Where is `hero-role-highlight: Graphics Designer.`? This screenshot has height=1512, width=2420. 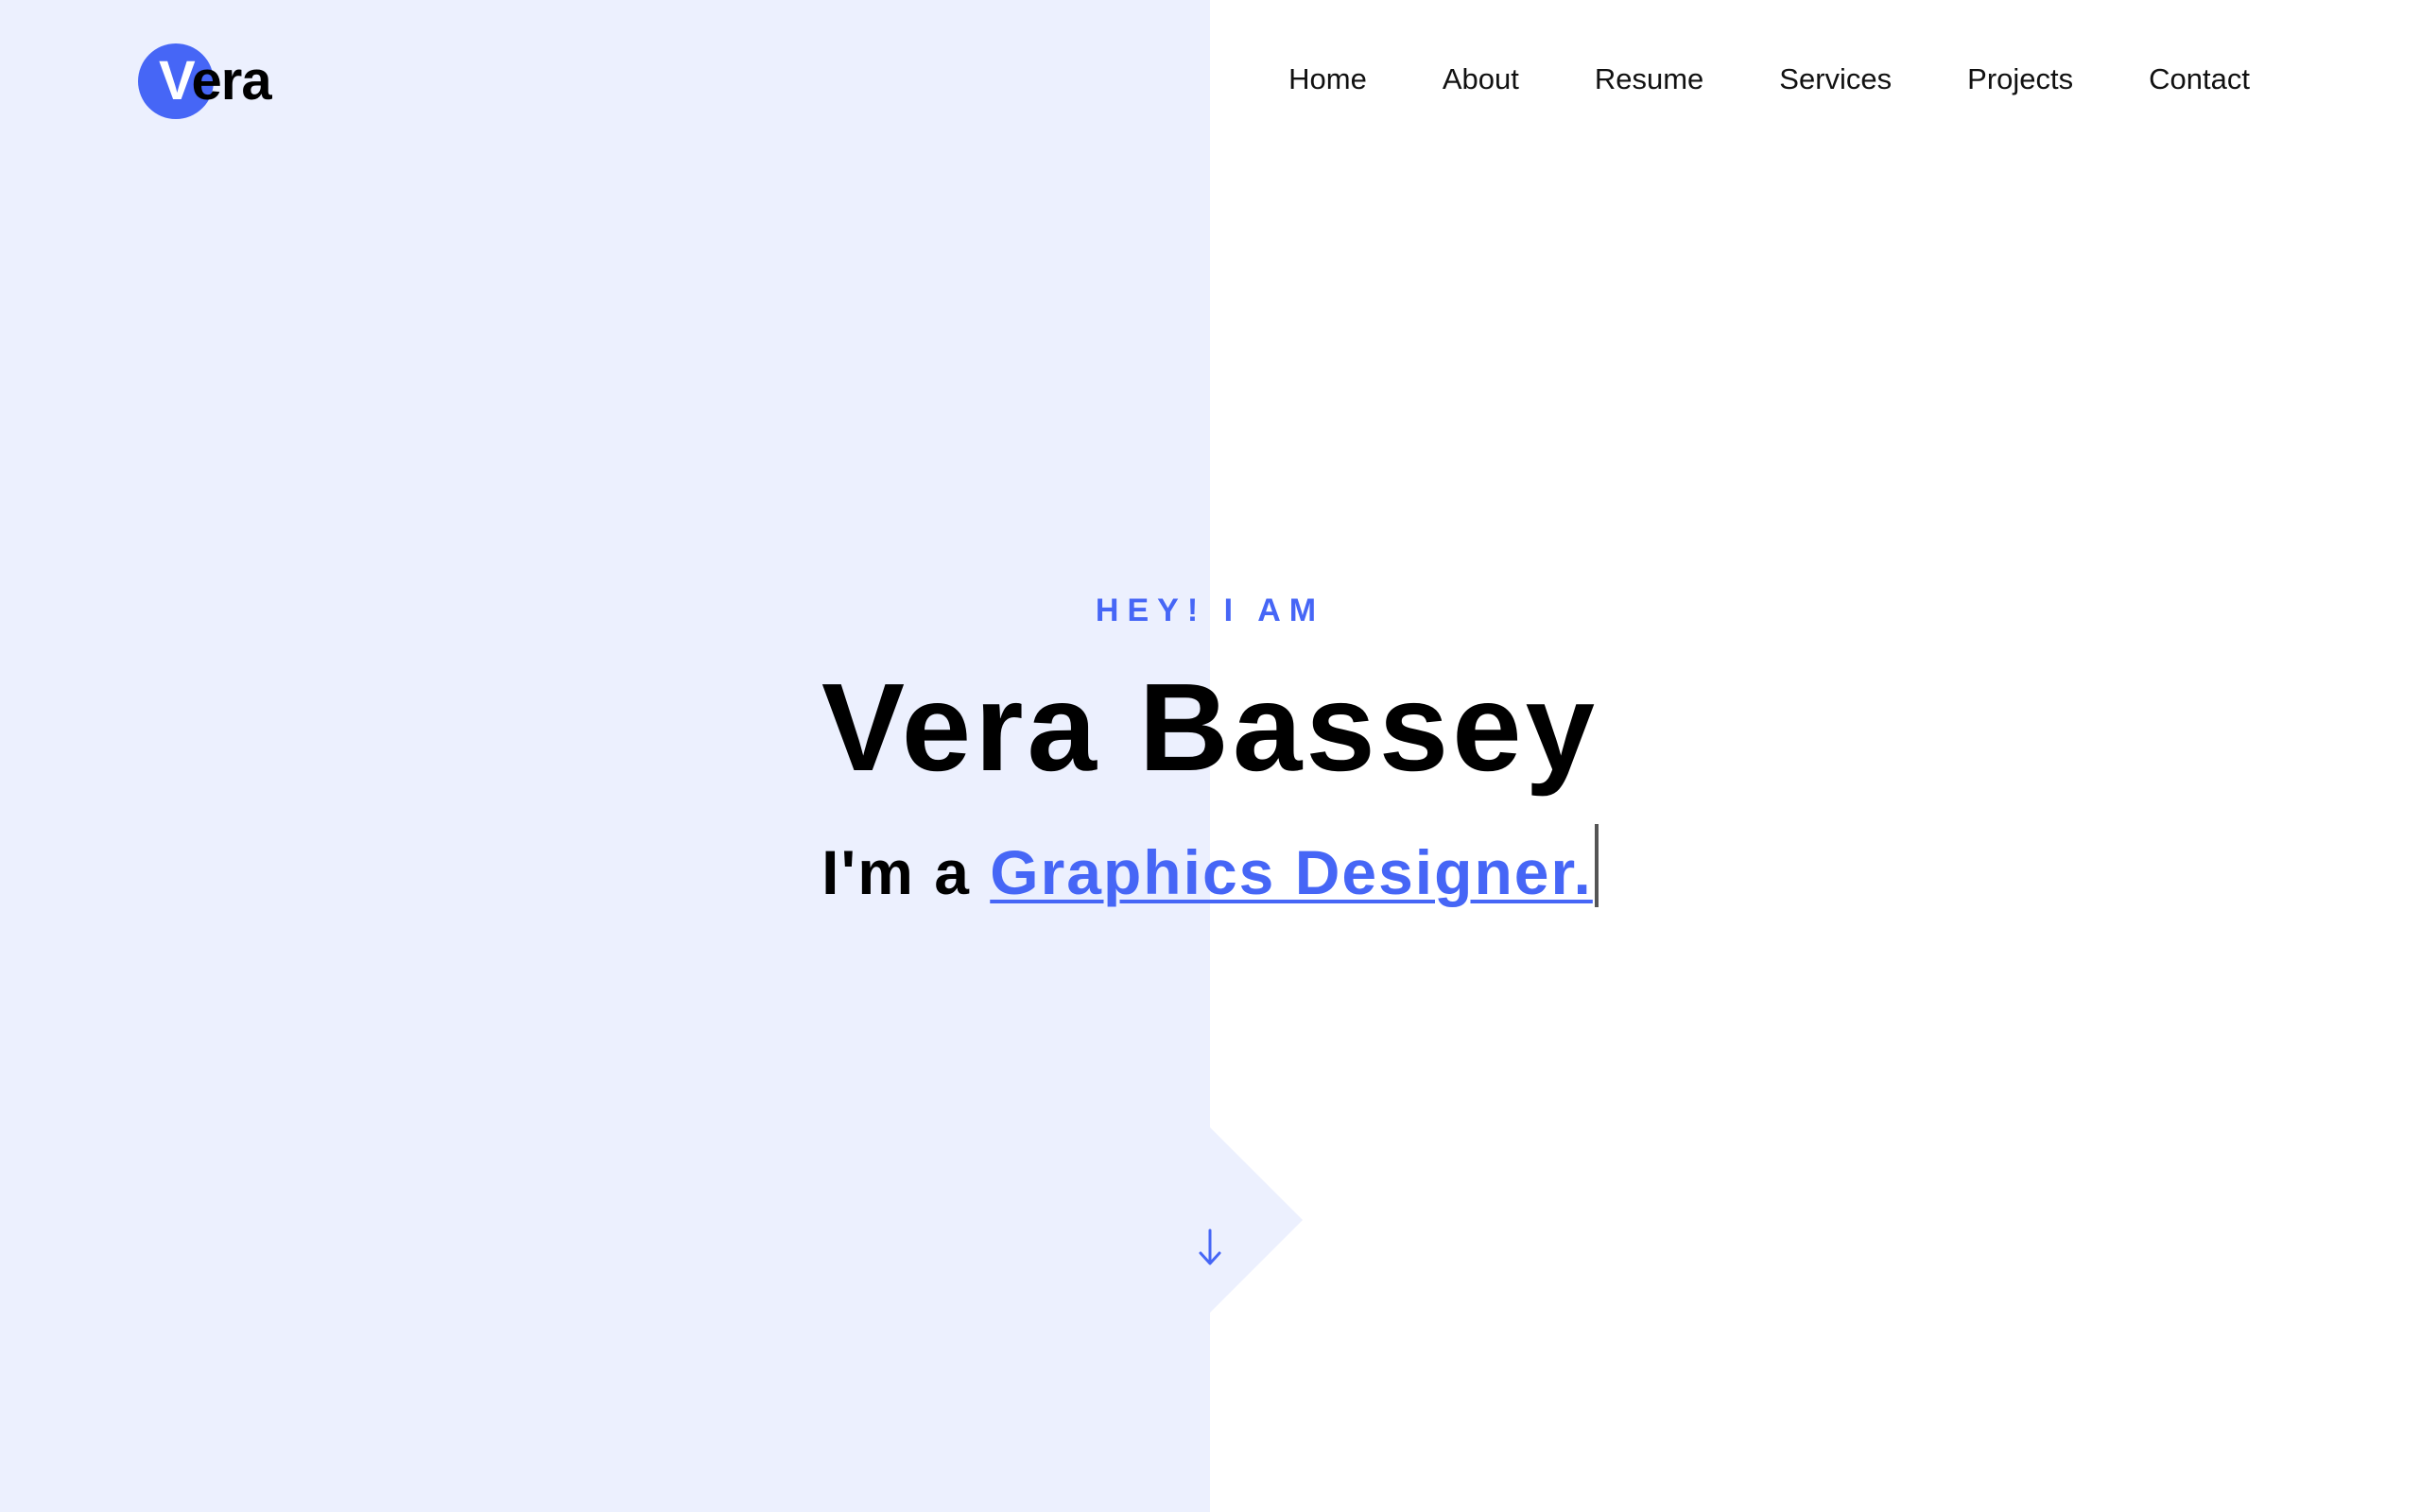
hero-role-highlight: Graphics Designer. is located at coordinates (1291, 872).